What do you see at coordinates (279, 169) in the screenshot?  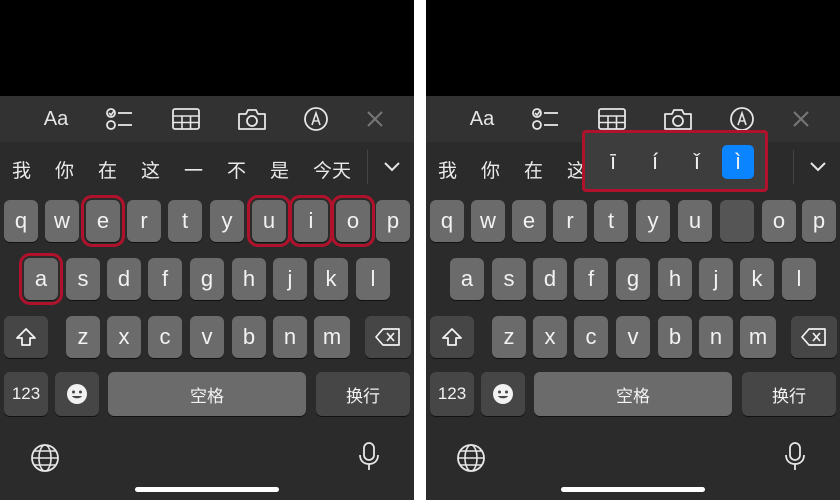 I see `candidate-word: 是` at bounding box center [279, 169].